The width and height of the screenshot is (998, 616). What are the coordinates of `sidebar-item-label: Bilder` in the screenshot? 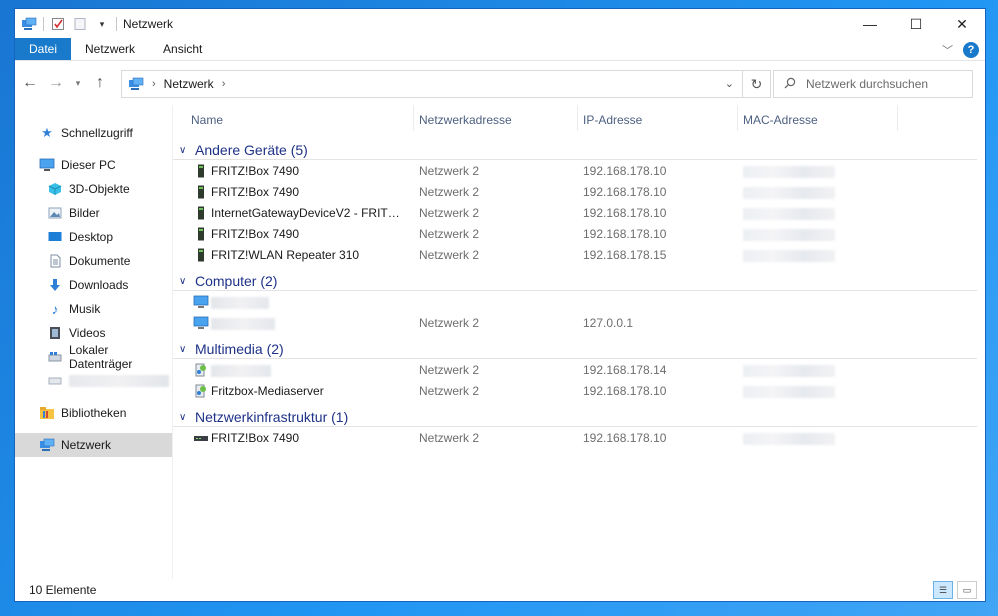 It's located at (84, 213).